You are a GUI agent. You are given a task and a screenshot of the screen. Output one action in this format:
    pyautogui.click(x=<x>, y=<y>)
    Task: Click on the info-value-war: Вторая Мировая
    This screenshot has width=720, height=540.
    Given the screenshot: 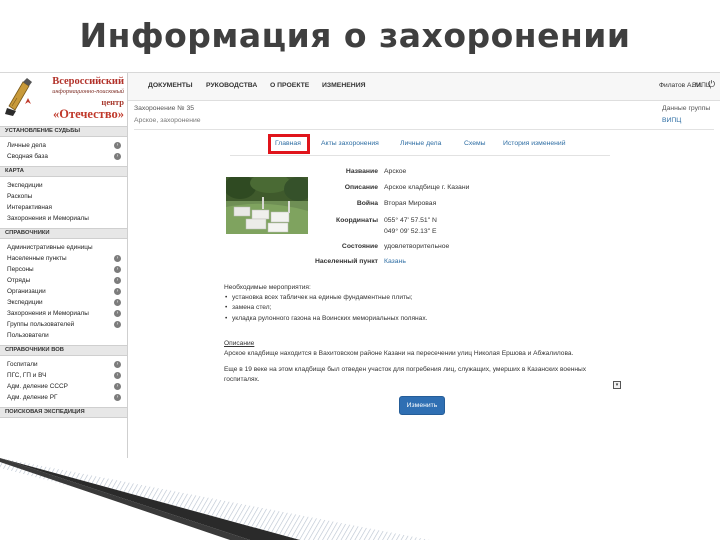 What is the action you would take?
    pyautogui.click(x=410, y=203)
    